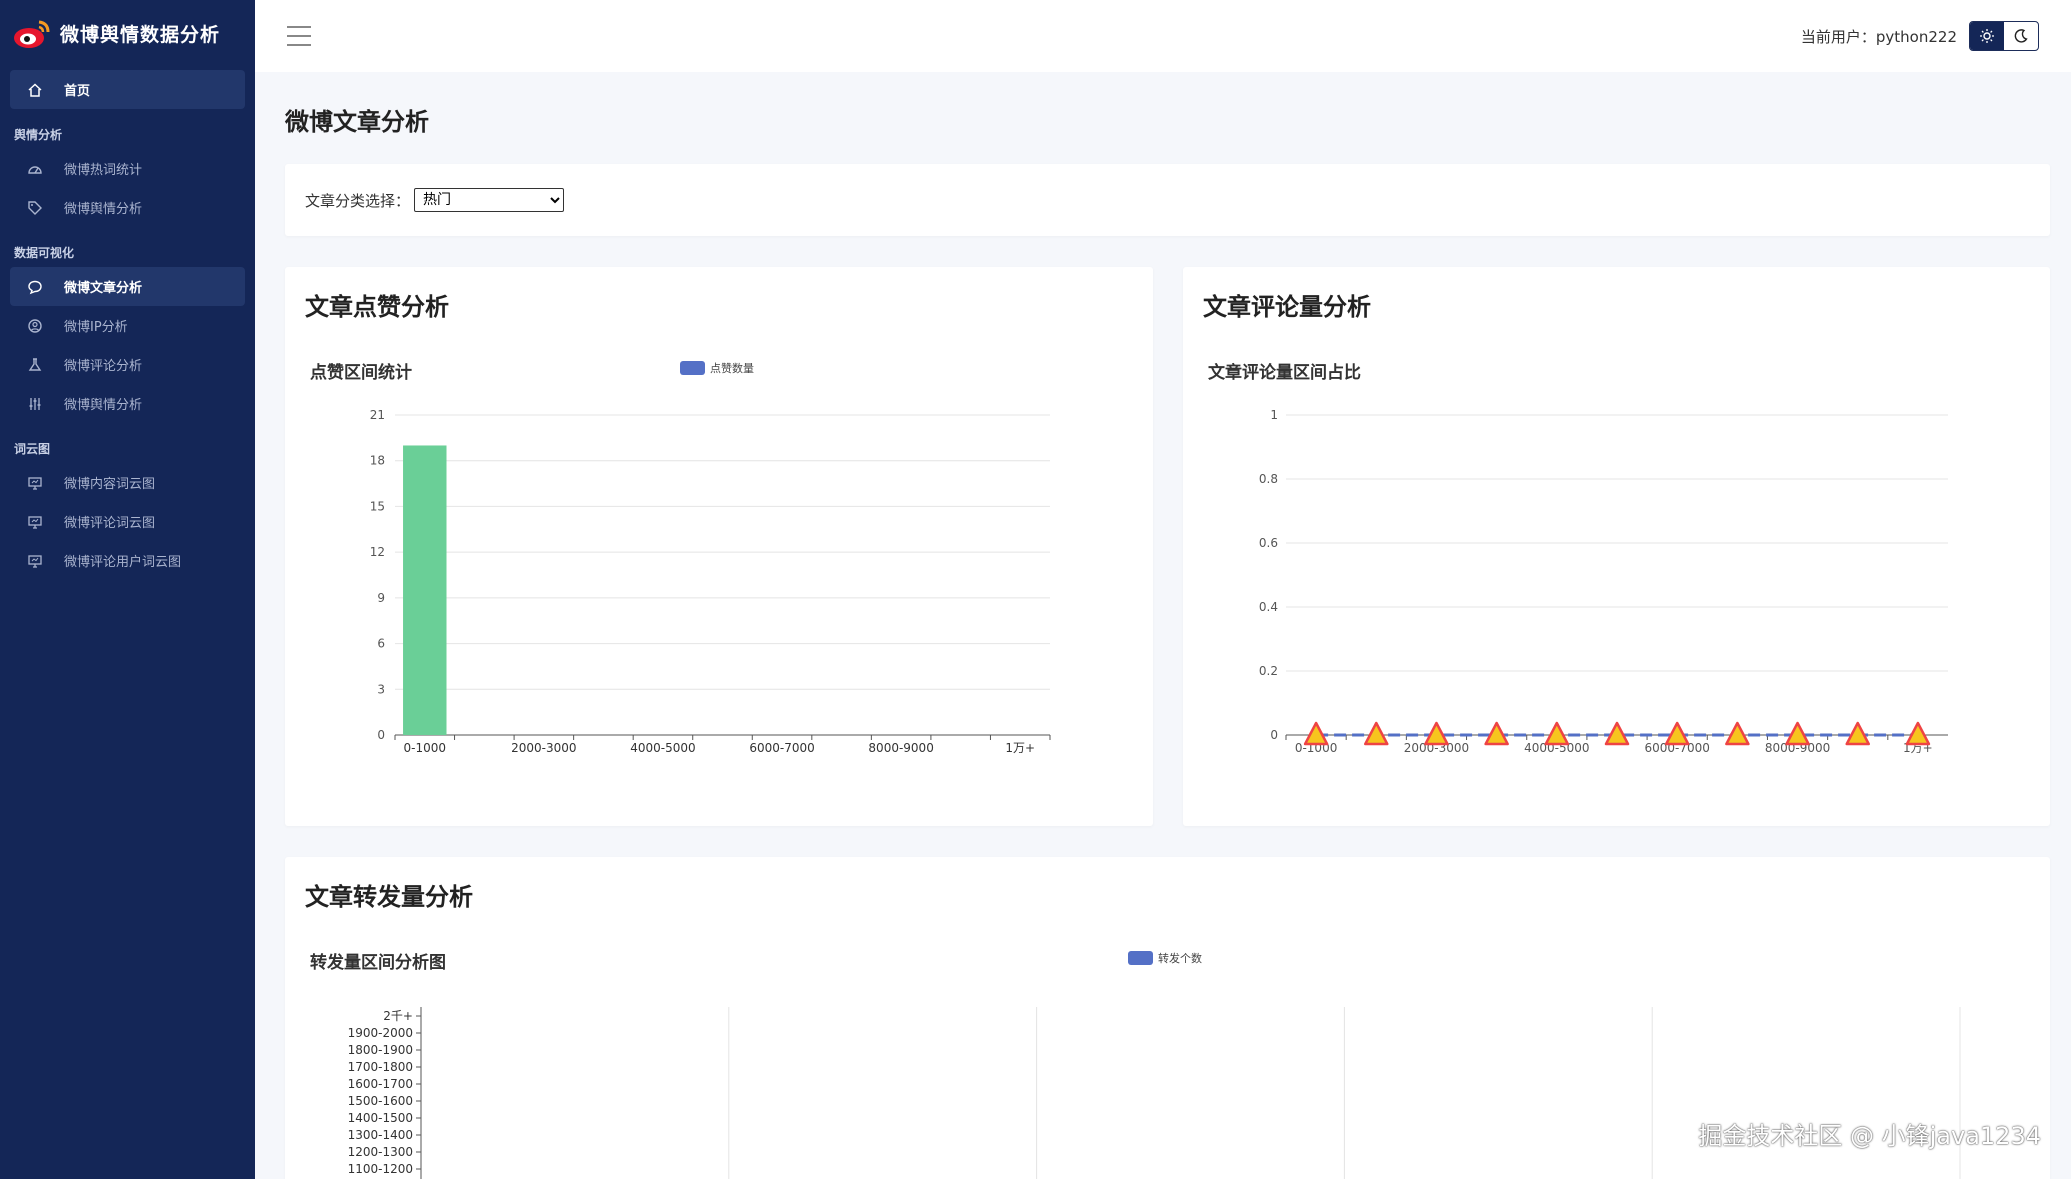 Image resolution: width=2071 pixels, height=1179 pixels. I want to click on menu-toggle-icon, so click(299, 36).